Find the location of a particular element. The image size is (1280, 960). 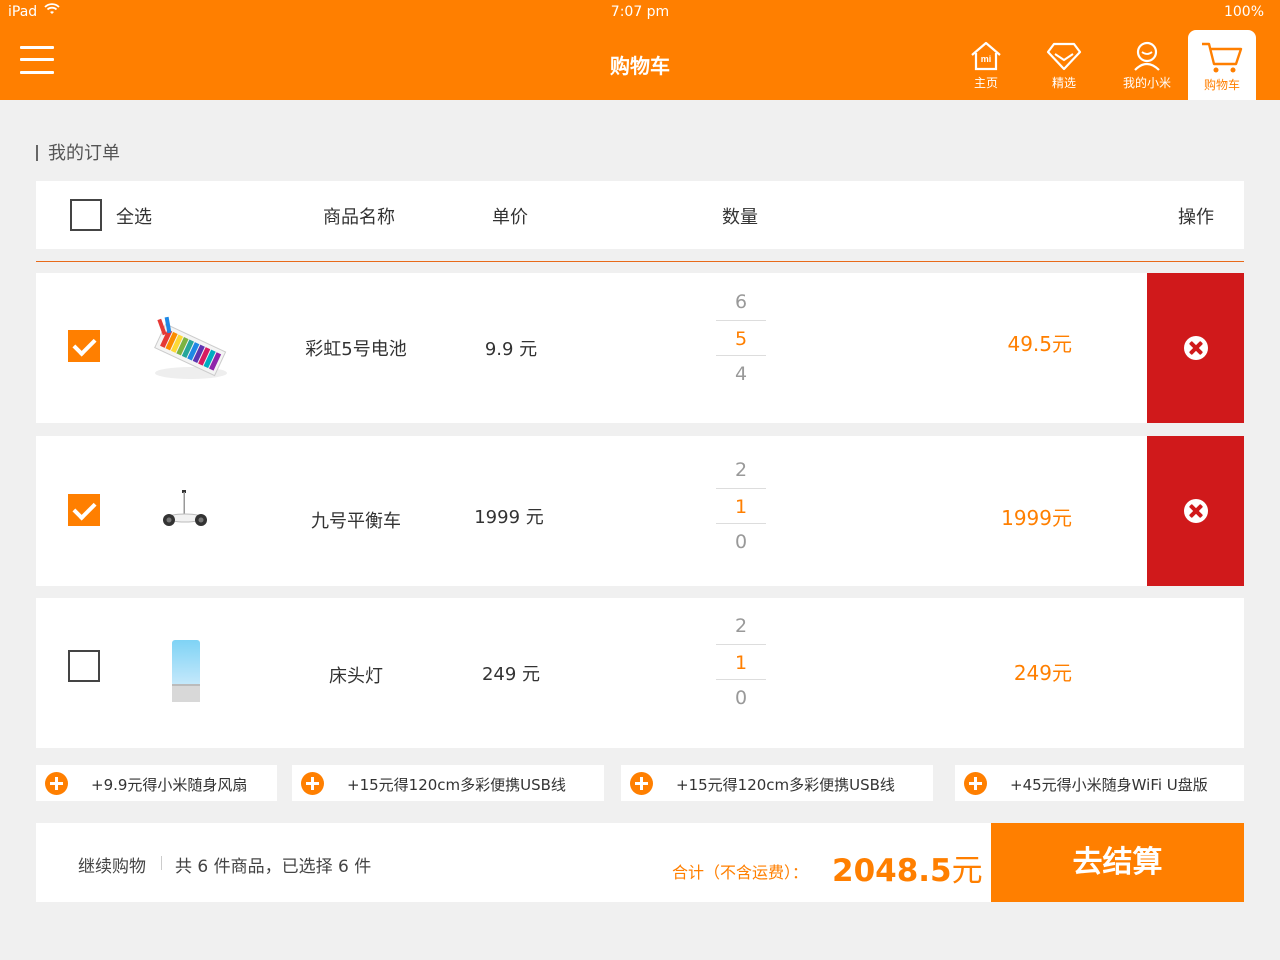

table-row: 九号平衡车 1999 元 2 1 0 1999元 is located at coordinates (640, 511).